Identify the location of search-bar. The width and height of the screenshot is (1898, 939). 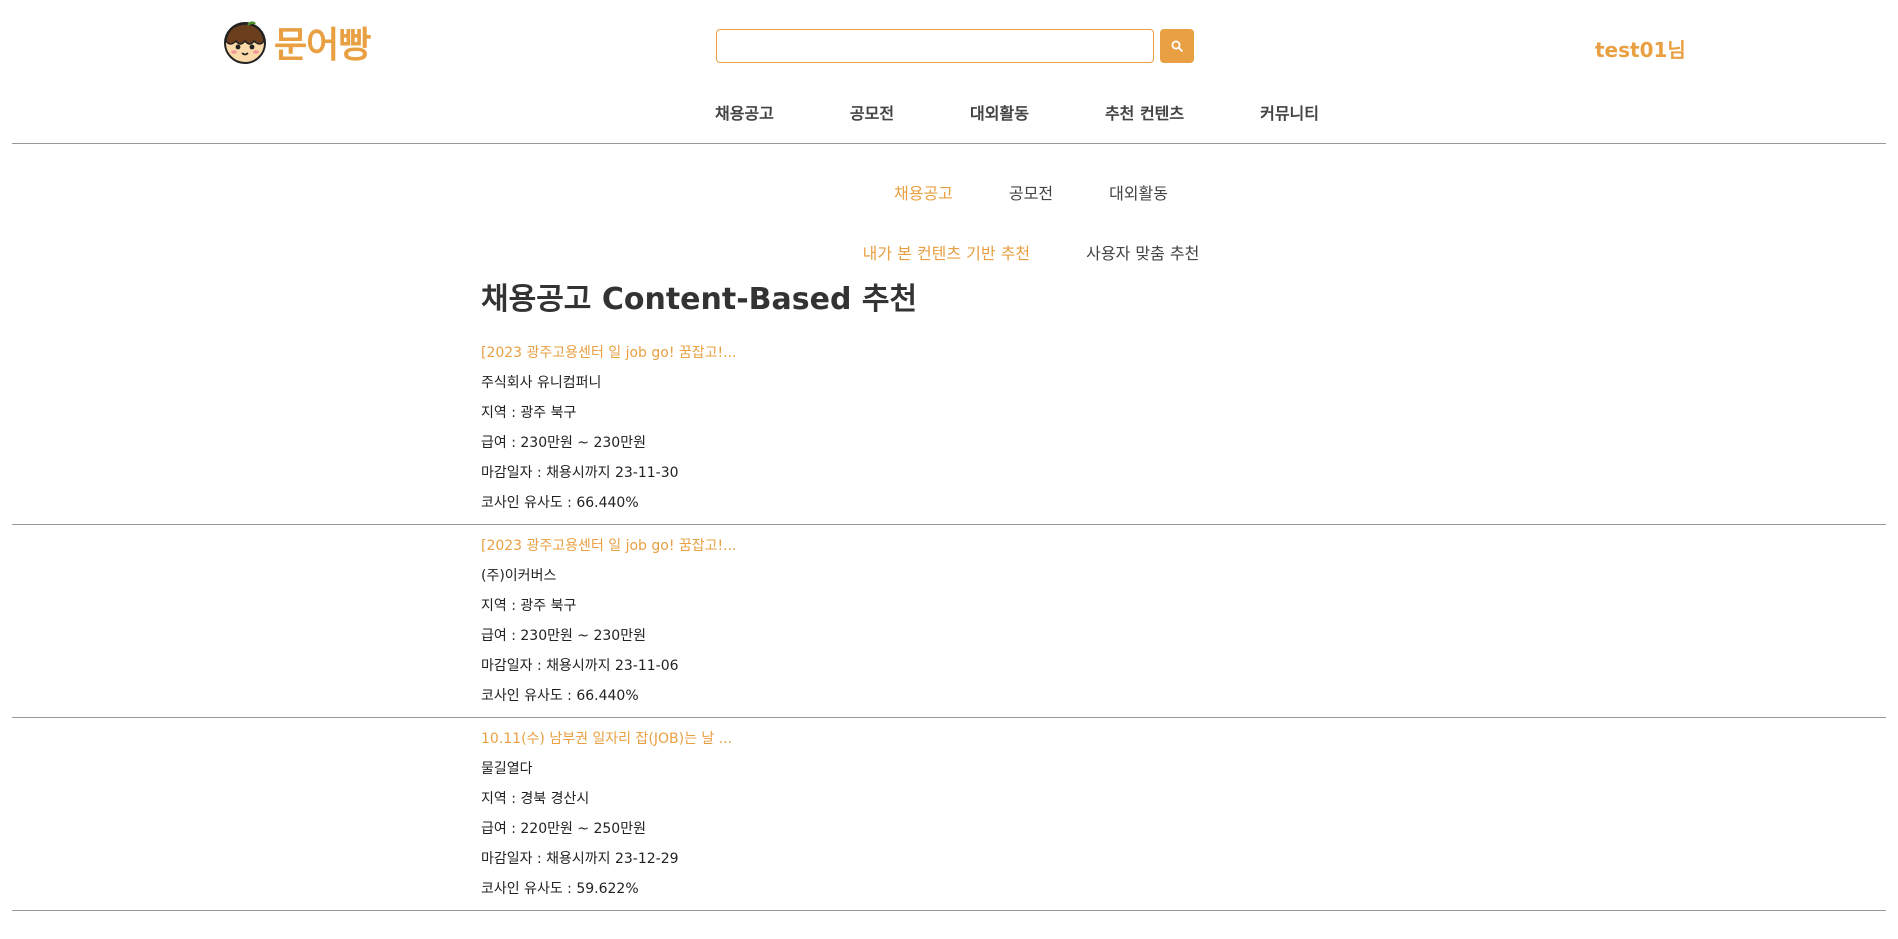
(955, 46).